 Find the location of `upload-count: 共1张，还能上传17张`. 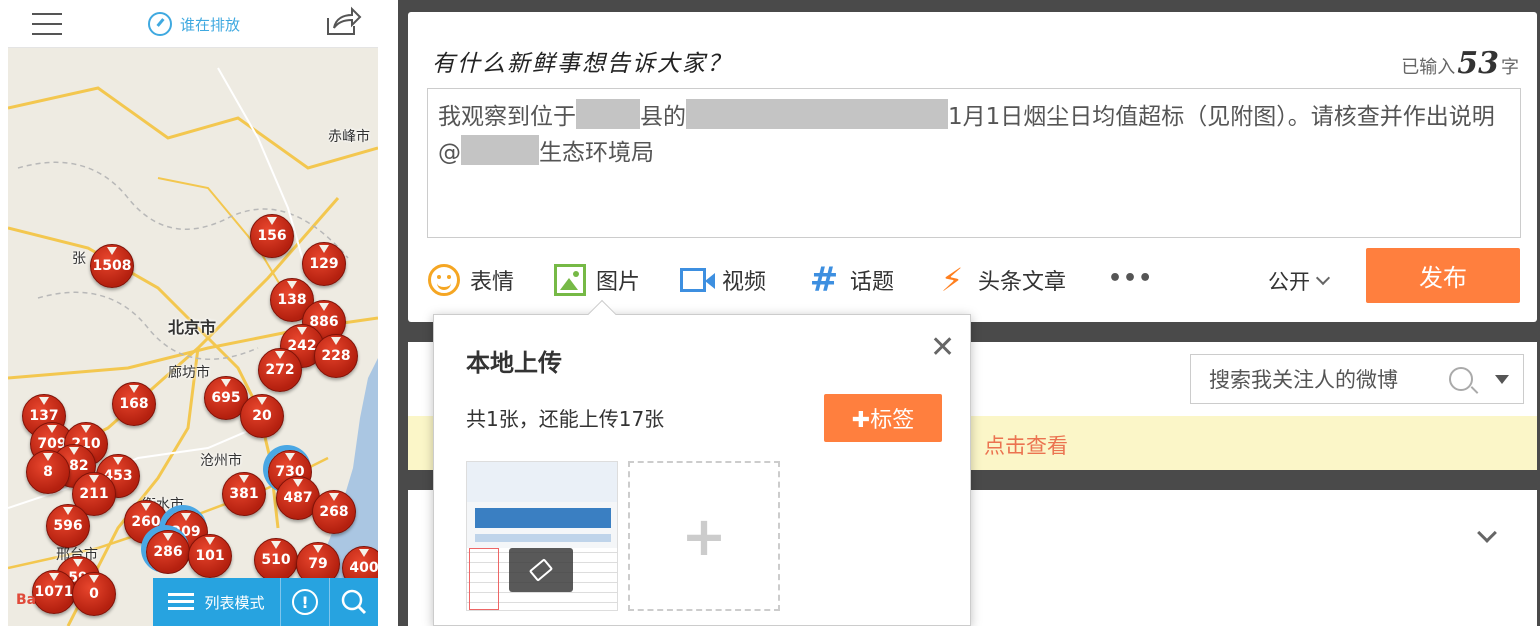

upload-count: 共1张，还能上传17张 is located at coordinates (565, 419).